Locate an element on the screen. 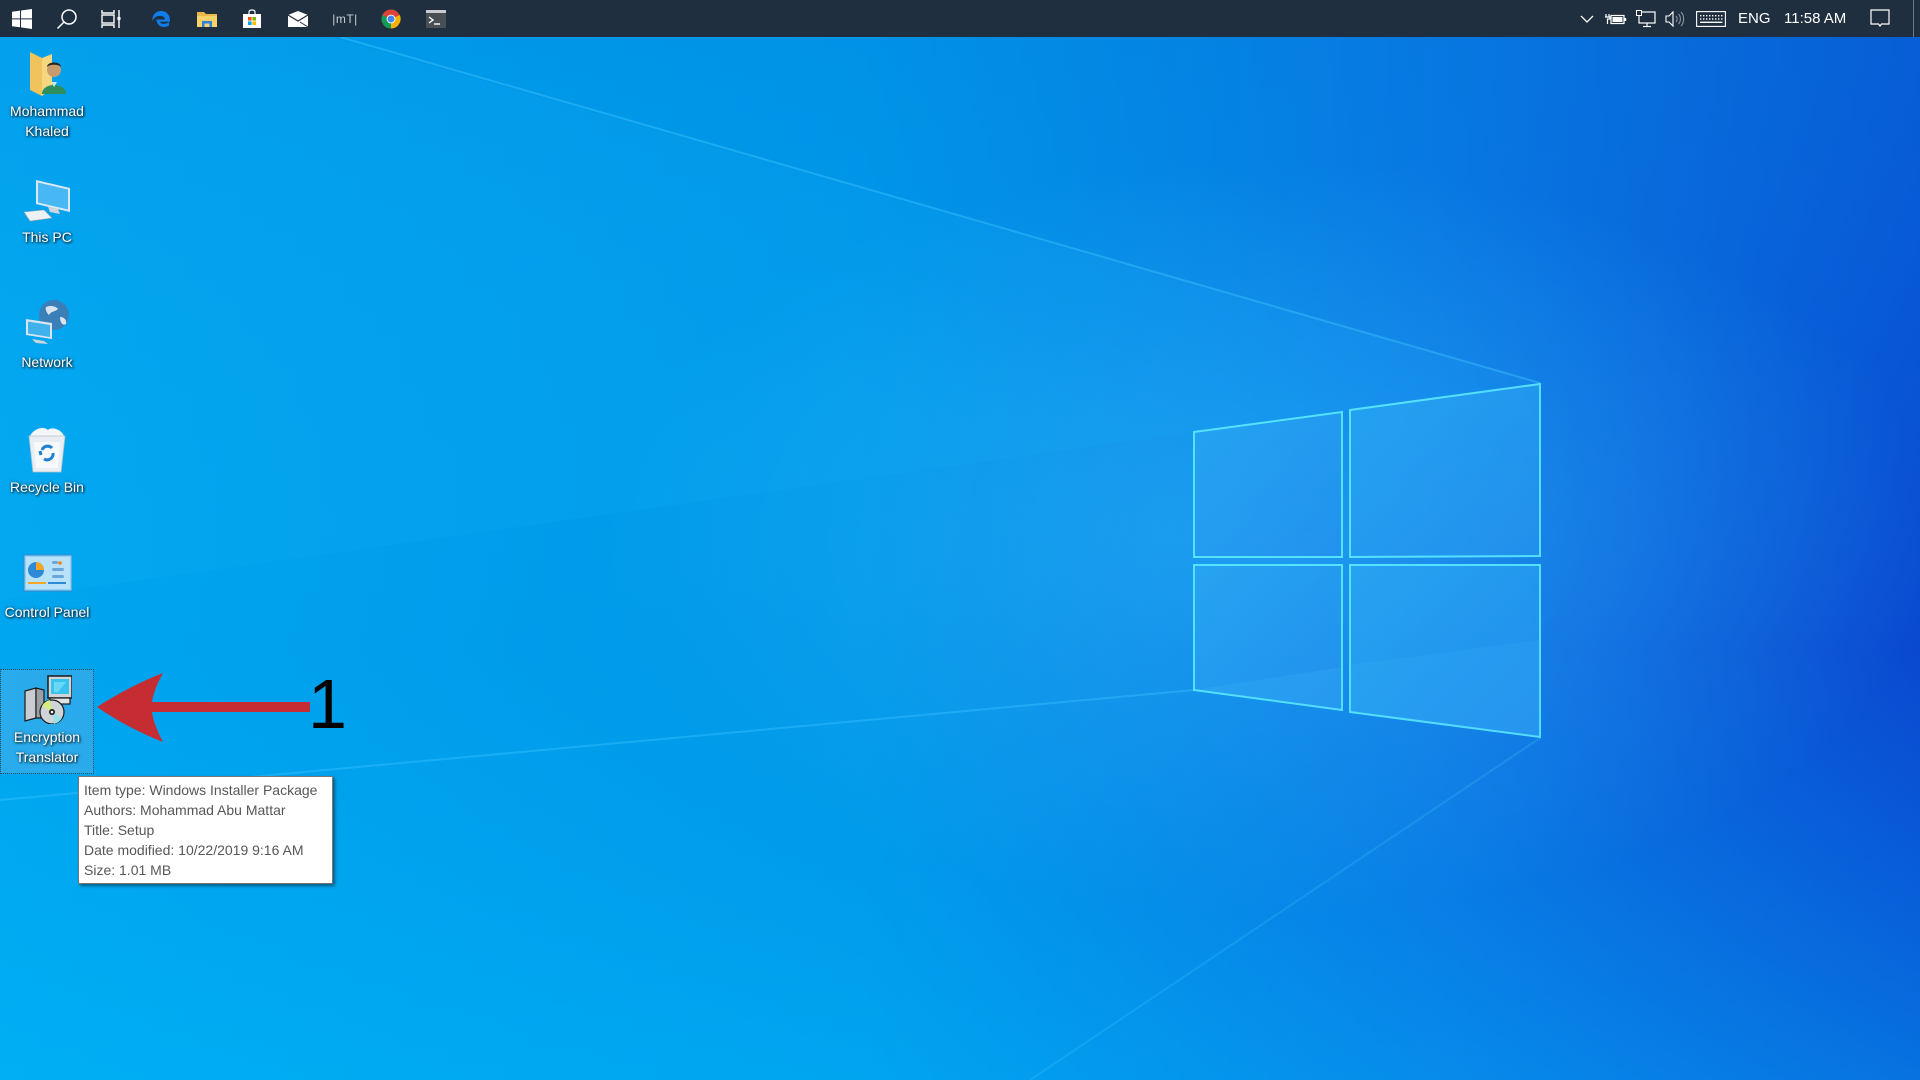 Image resolution: width=1920 pixels, height=1080 pixels. mt-button: |mT| is located at coordinates (345, 18).